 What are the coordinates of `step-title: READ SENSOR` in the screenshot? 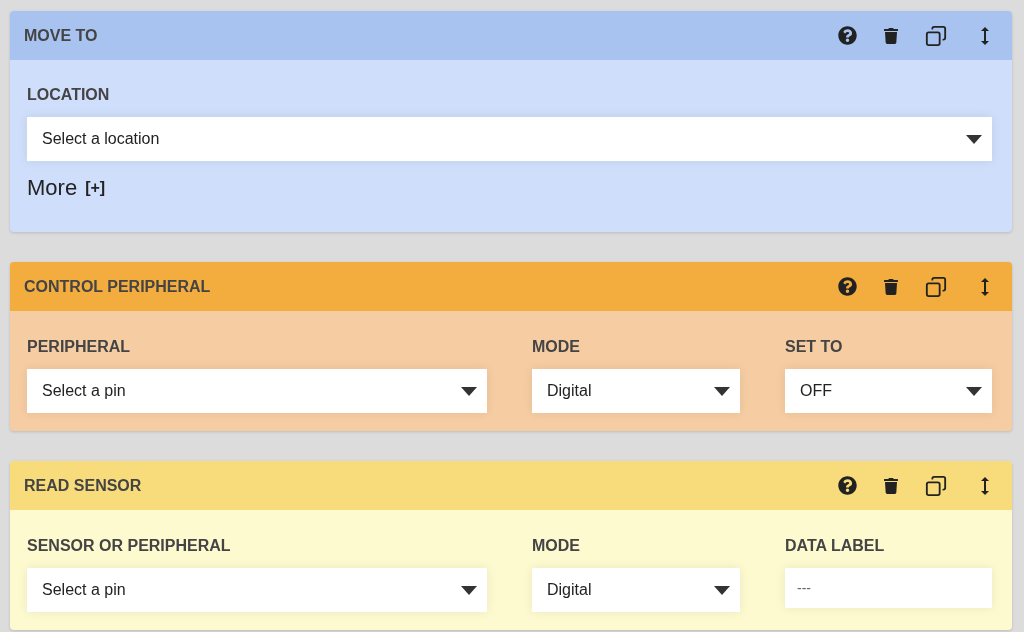 It's located at (83, 485).